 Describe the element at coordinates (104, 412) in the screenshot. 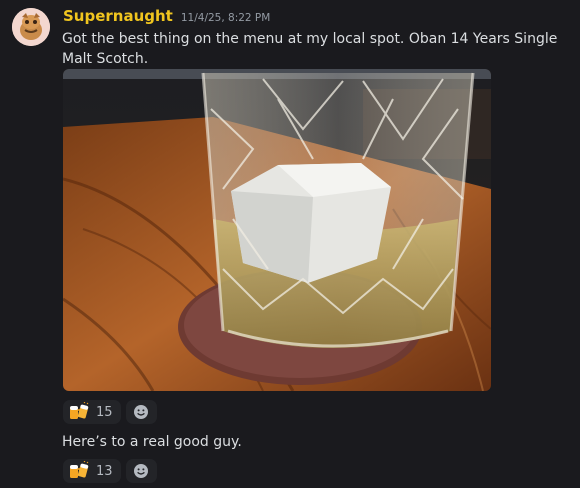

I see `reaction-count: 15` at that location.